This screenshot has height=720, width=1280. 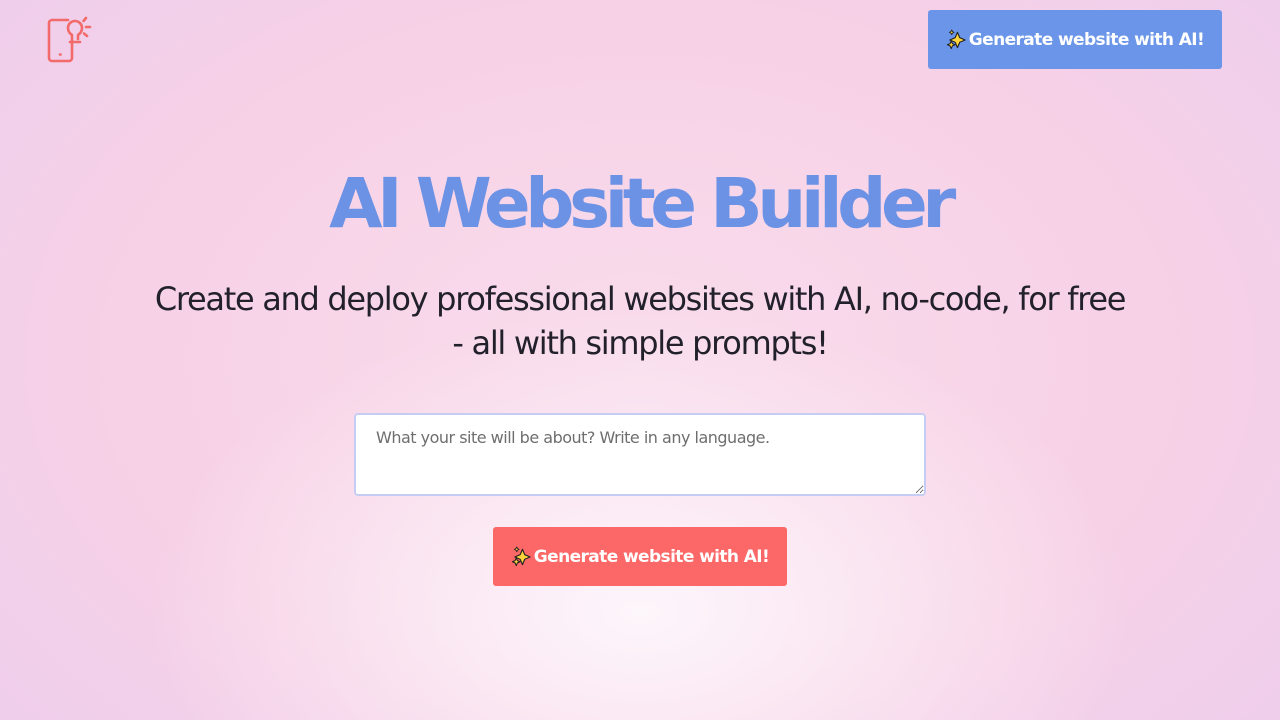 I want to click on generate-website-button: Generate website with AI!, so click(x=640, y=556).